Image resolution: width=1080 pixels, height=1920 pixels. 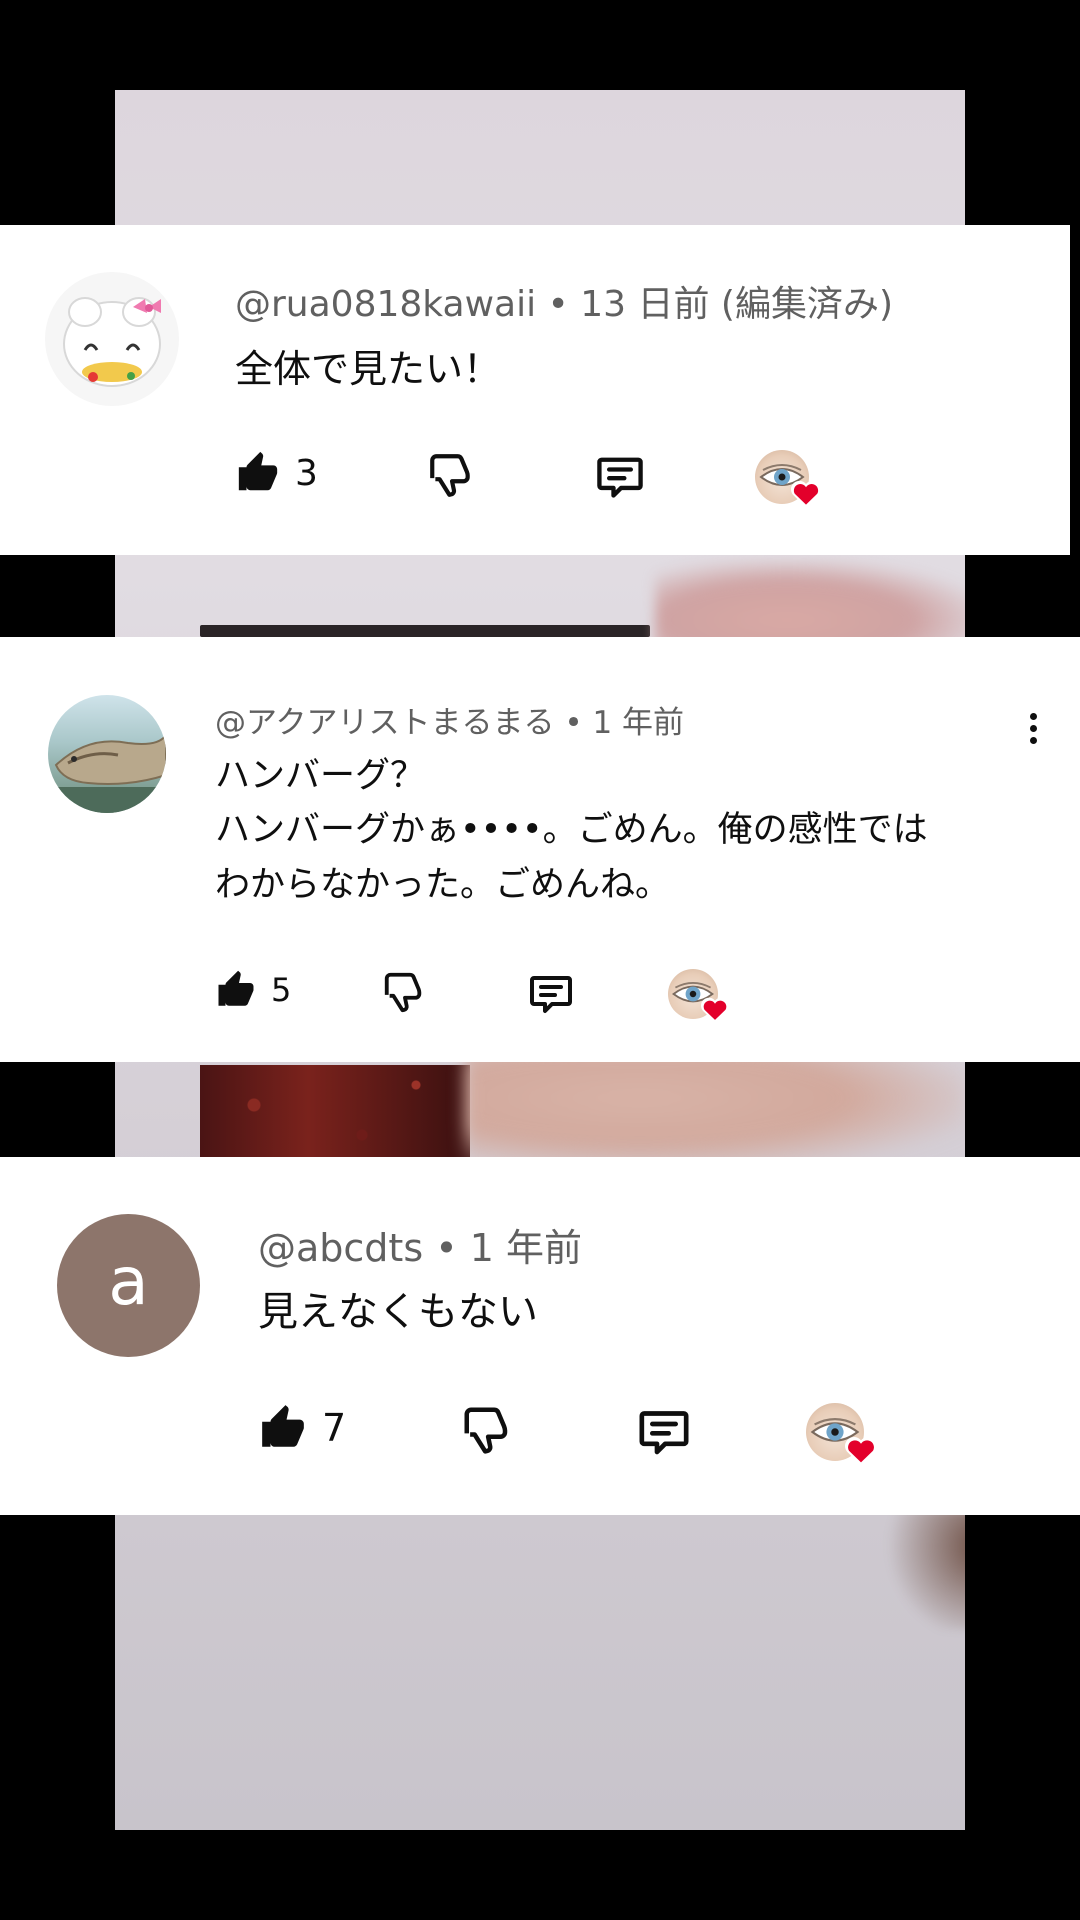 What do you see at coordinates (112, 342) in the screenshot?
I see `cartoon-character-avatar-icon` at bounding box center [112, 342].